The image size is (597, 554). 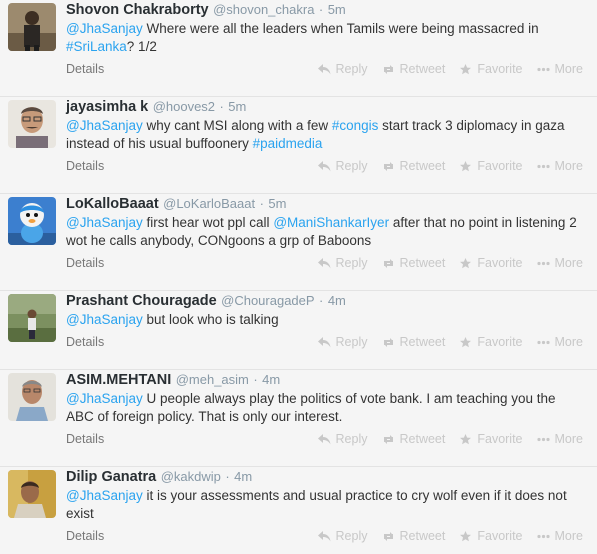 I want to click on author-handle: @ChouragadeP, so click(x=267, y=300).